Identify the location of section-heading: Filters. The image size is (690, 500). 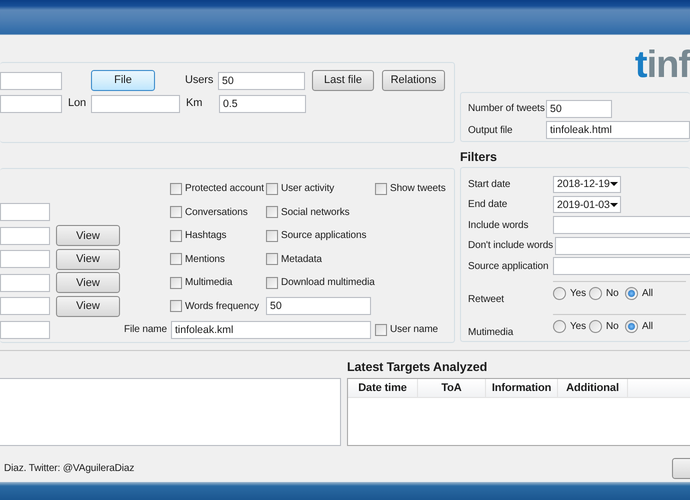
(479, 157).